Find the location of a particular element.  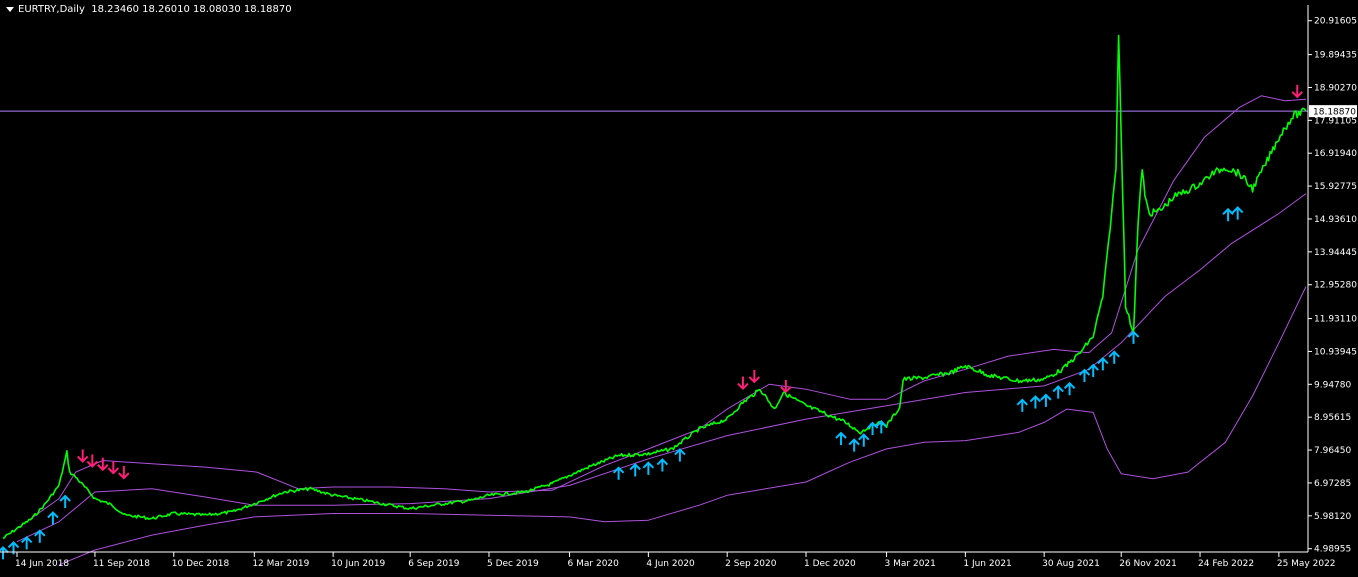

x-tick-label: 3 Mar 2021 is located at coordinates (910, 564).